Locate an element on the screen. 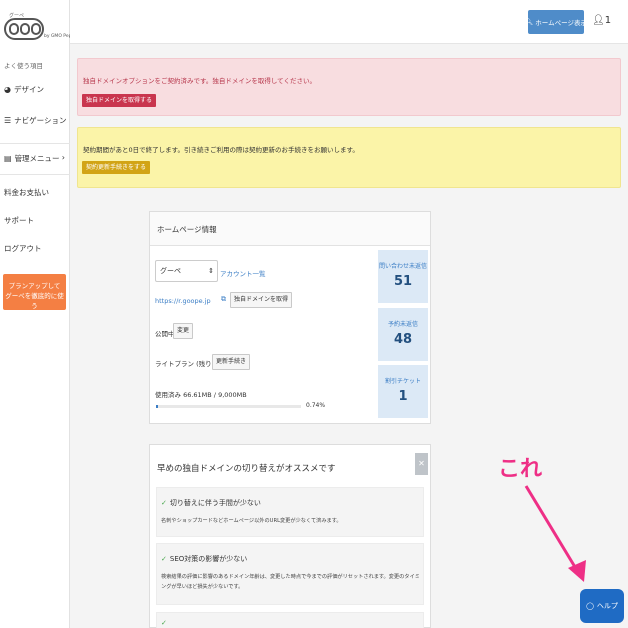  stat-unreplied-inquiries: 問い合わせ未返信 51 is located at coordinates (403, 276).